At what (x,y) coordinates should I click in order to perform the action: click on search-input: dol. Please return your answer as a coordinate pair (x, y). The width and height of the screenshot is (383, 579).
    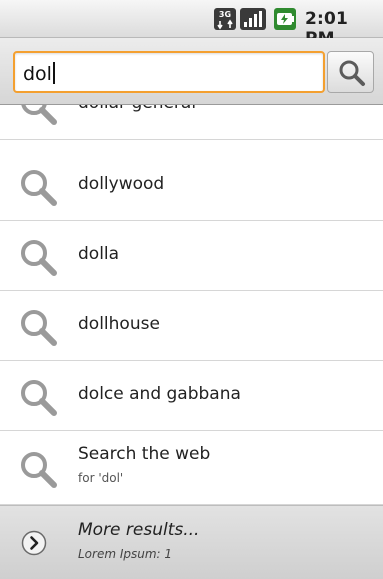
    Looking at the image, I should click on (169, 72).